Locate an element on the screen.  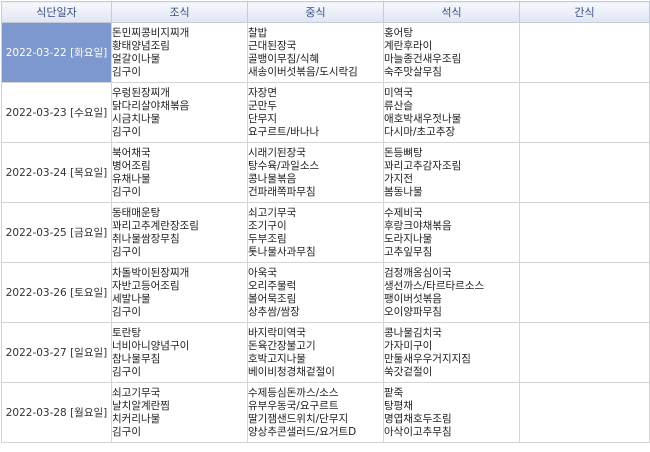
date-cell: 2022-03-25 [금요일] is located at coordinates (56, 232).